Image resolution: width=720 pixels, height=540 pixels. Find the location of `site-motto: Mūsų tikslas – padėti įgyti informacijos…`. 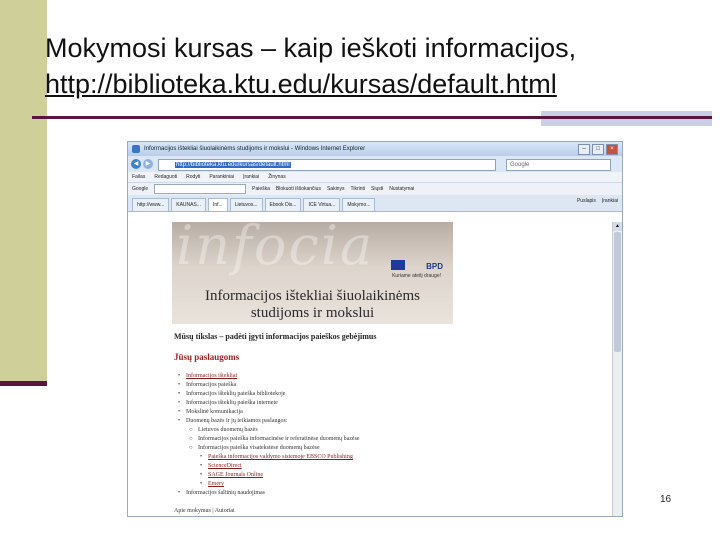

site-motto: Mūsų tikslas – padėti įgyti informacijos… is located at coordinates (275, 336).